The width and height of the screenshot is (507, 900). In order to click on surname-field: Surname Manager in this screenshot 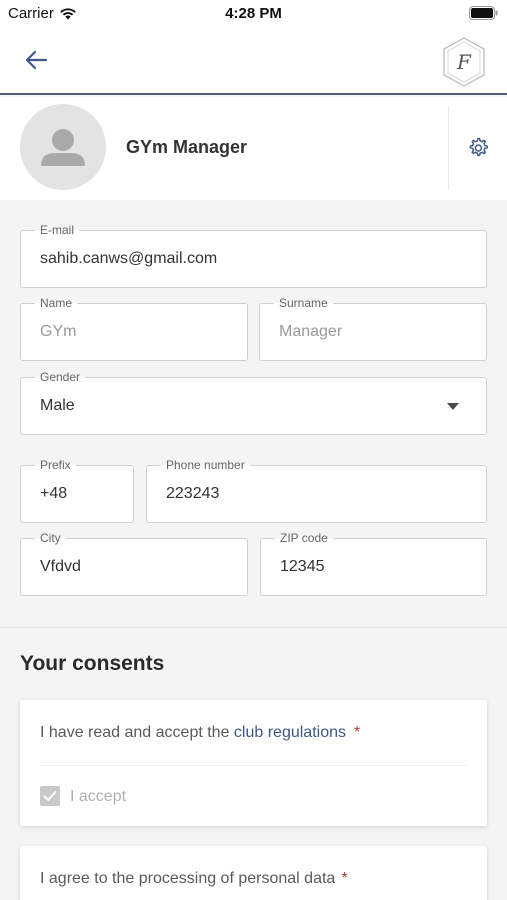, I will do `click(373, 328)`.